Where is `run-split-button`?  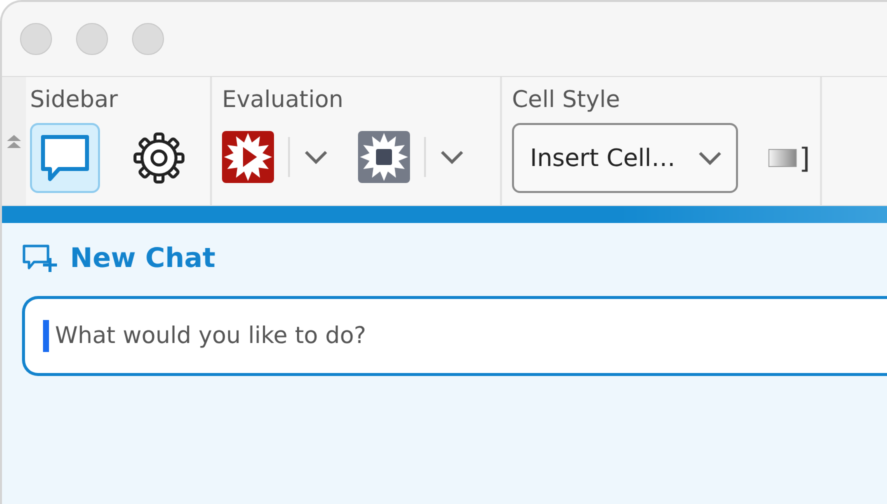
run-split-button is located at coordinates (275, 157).